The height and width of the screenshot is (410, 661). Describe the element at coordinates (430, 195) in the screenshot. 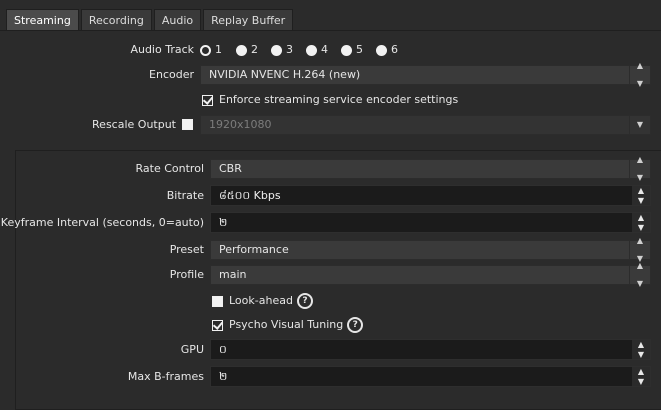

I see `bitrate-spinbox: ៨៥០០ Kbps ▲ ▼` at that location.